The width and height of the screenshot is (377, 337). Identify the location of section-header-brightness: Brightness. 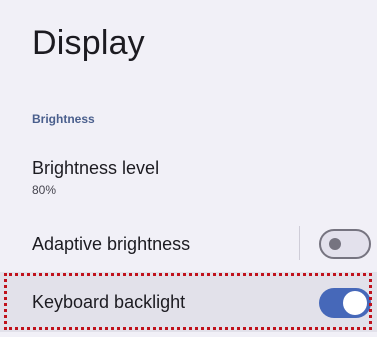
(63, 119).